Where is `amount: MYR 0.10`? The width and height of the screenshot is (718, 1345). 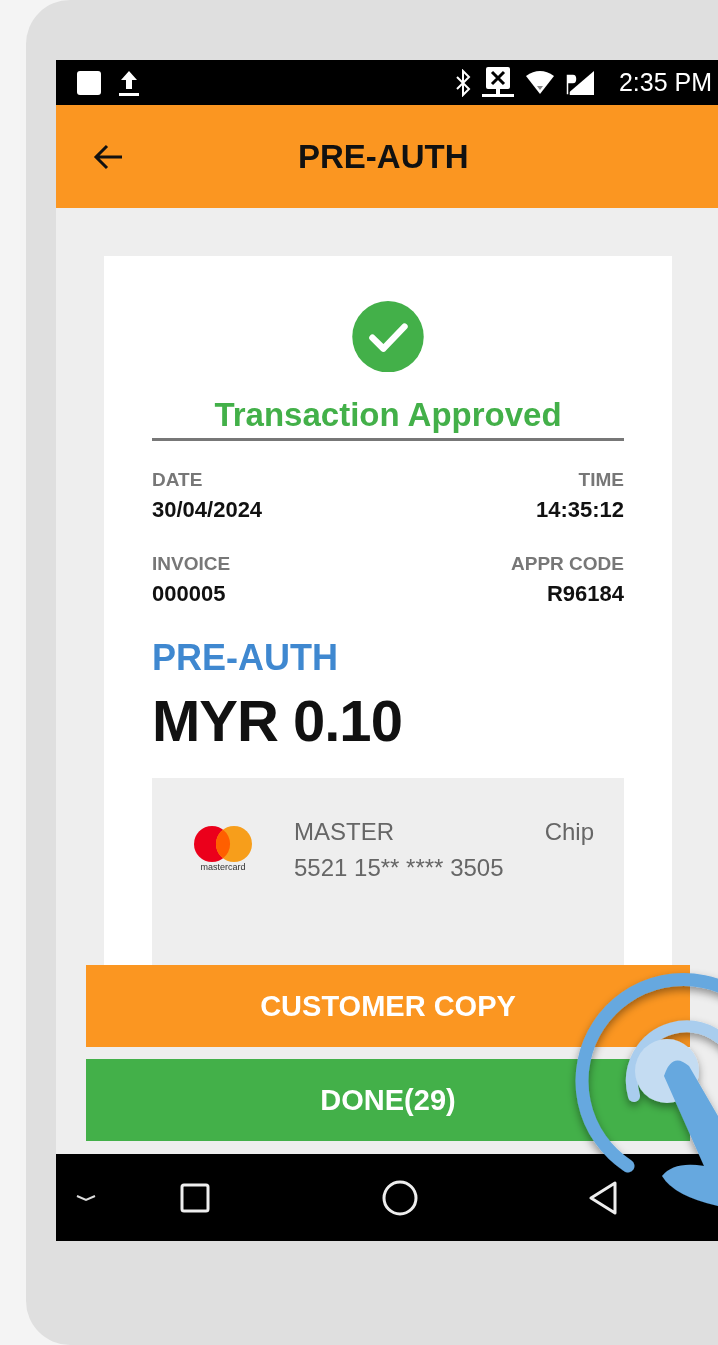 amount: MYR 0.10 is located at coordinates (277, 721).